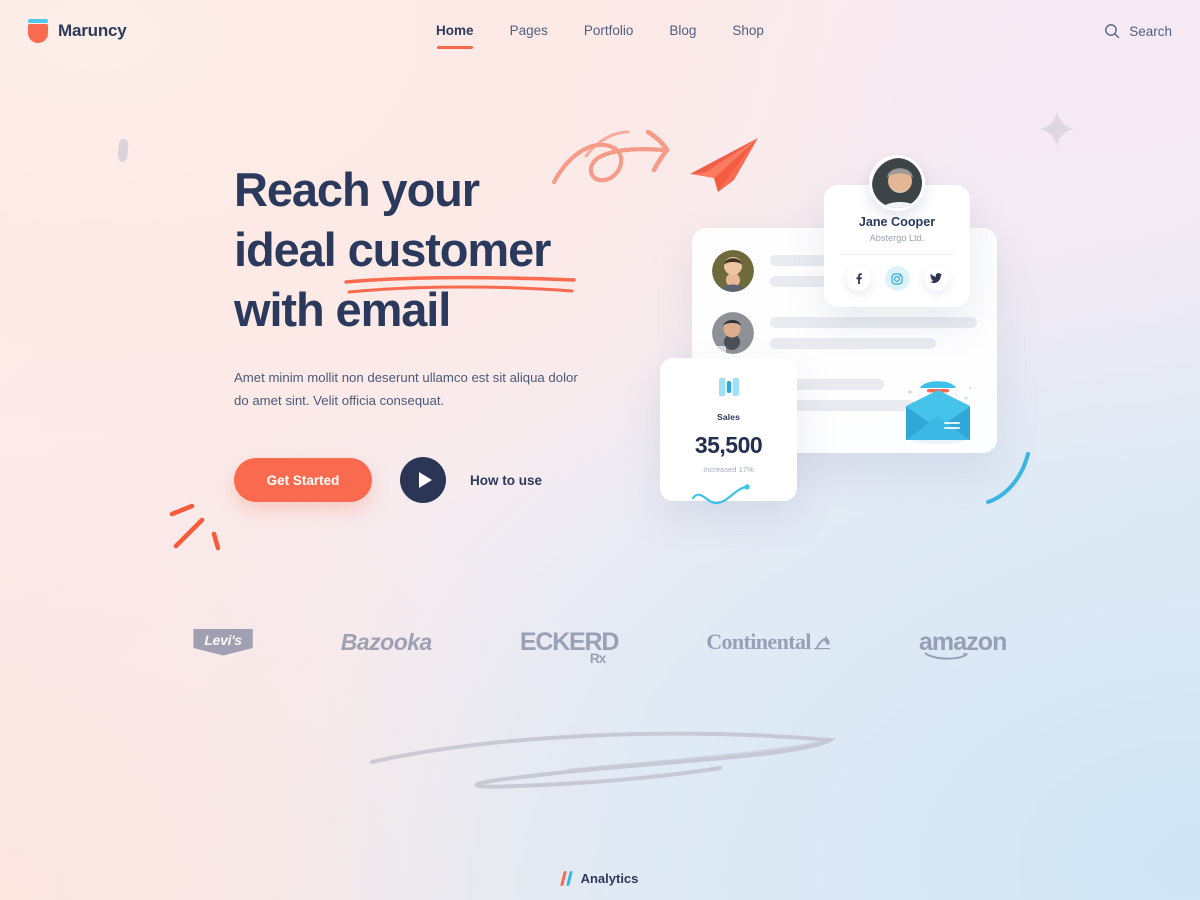 The width and height of the screenshot is (1200, 900). What do you see at coordinates (897, 231) in the screenshot?
I see `profile-card: Jane Cooper Abstergo Ltd.` at bounding box center [897, 231].